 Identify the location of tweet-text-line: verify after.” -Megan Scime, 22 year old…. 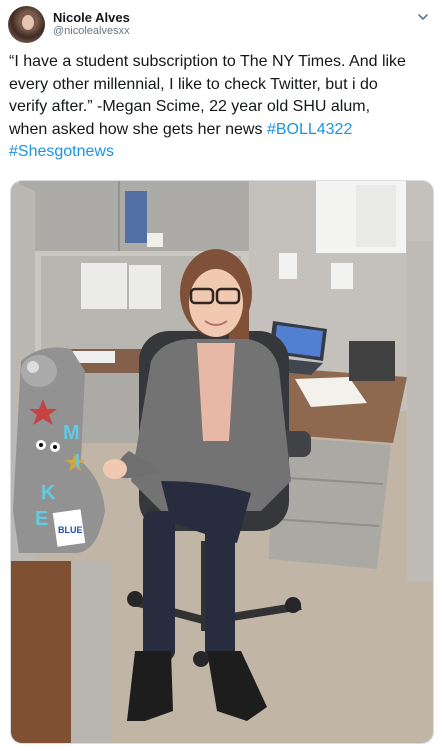
(190, 106).